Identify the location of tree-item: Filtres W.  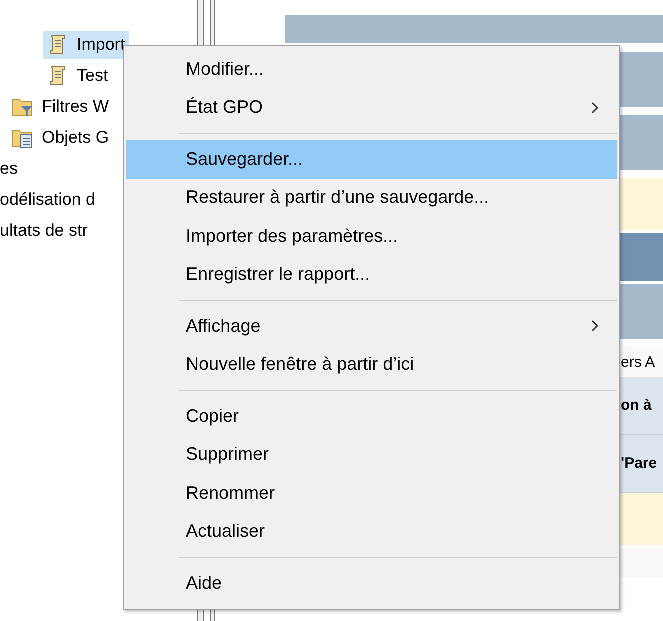
(61, 106).